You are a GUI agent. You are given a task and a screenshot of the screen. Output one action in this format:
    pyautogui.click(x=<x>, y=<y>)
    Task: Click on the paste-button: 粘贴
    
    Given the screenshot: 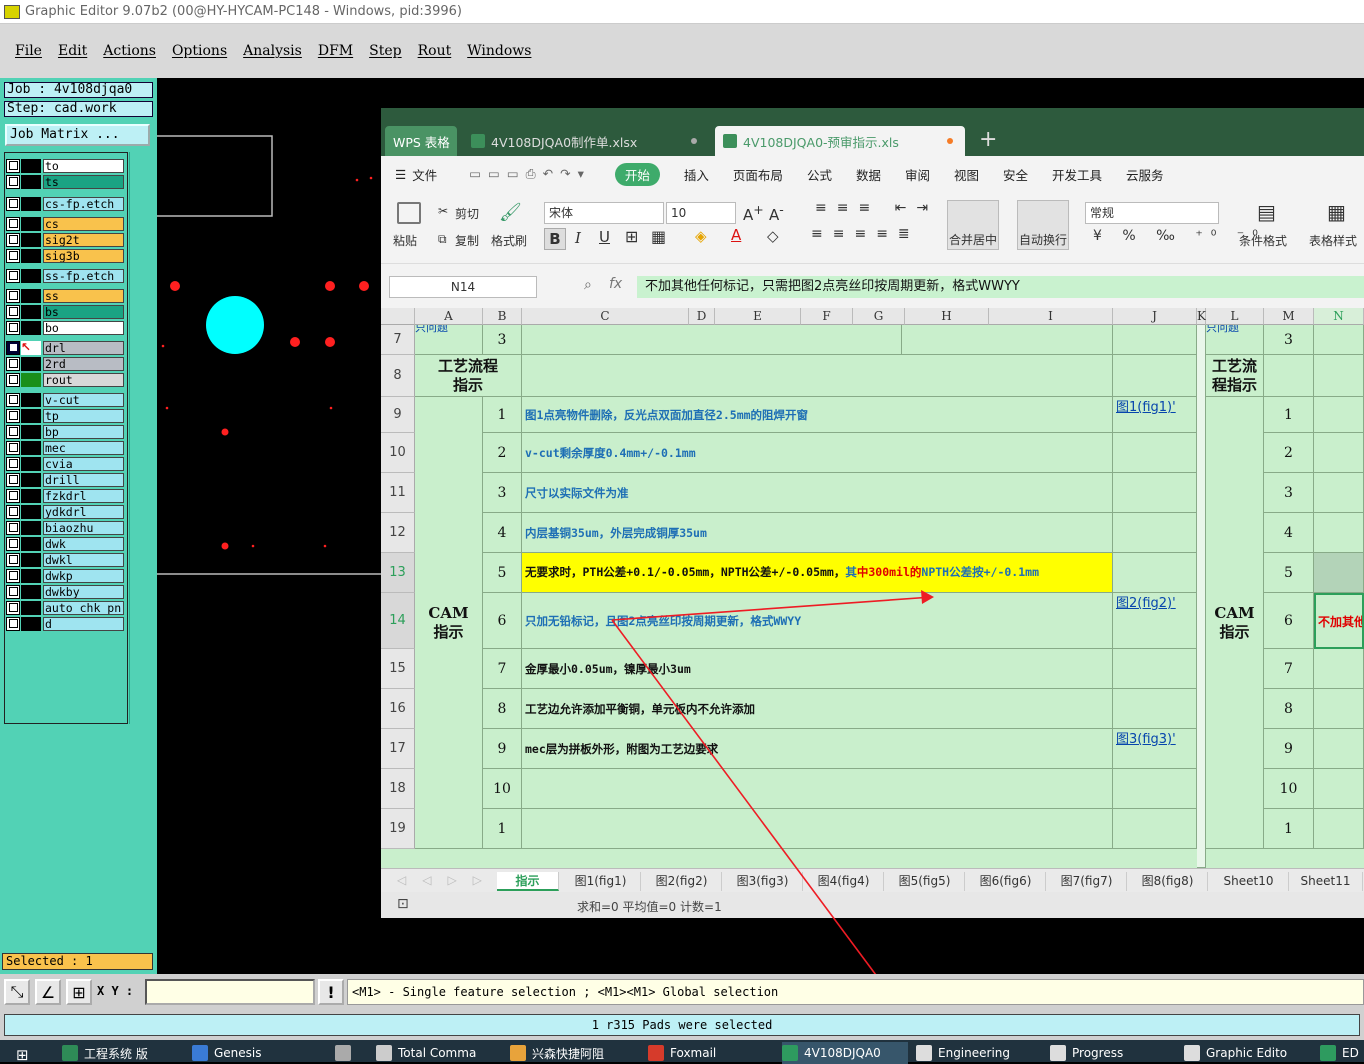 What is the action you would take?
    pyautogui.click(x=405, y=240)
    